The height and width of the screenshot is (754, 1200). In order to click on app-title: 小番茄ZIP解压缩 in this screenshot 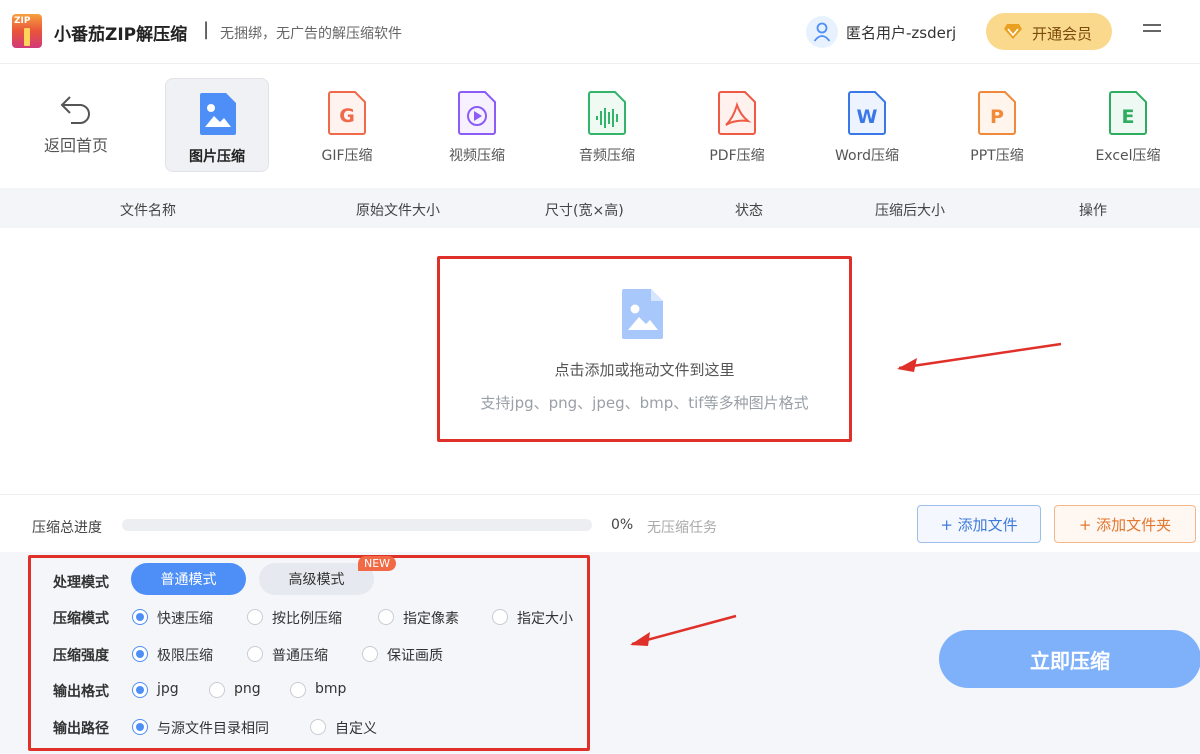, I will do `click(121, 35)`.